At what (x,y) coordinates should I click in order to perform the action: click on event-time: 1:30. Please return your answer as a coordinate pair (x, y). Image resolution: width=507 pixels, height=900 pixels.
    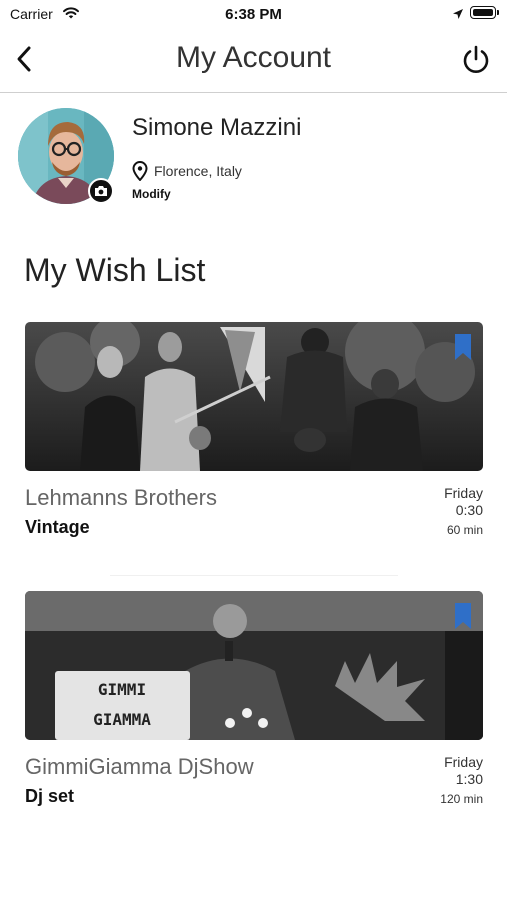
    Looking at the image, I should click on (469, 779).